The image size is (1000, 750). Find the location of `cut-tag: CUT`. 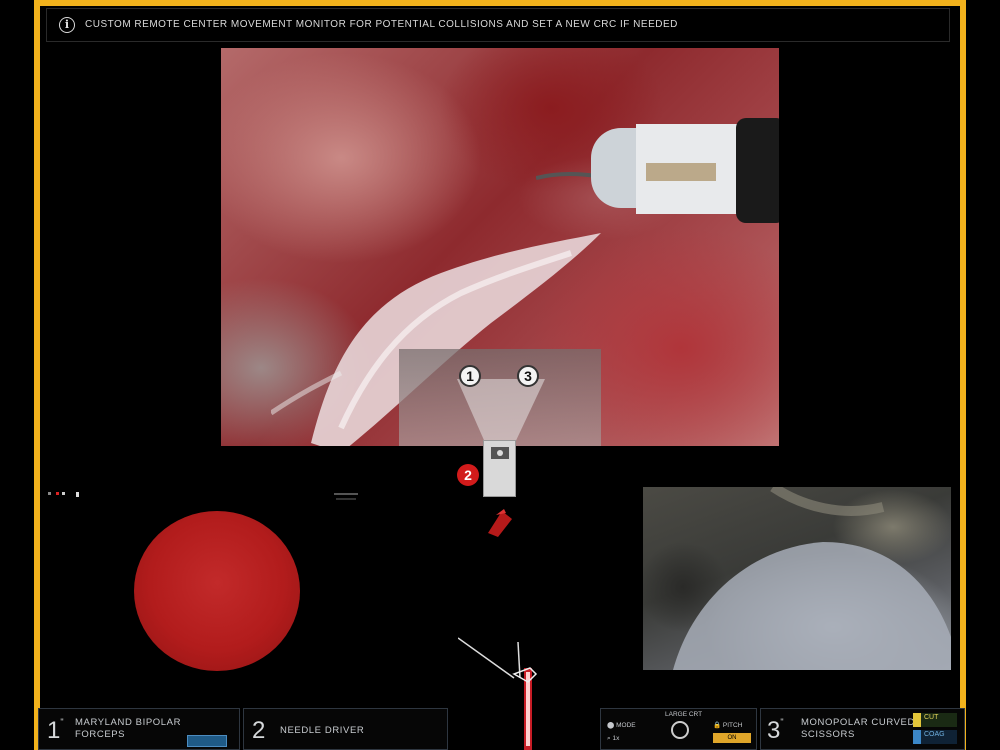

cut-tag: CUT is located at coordinates (935, 720).